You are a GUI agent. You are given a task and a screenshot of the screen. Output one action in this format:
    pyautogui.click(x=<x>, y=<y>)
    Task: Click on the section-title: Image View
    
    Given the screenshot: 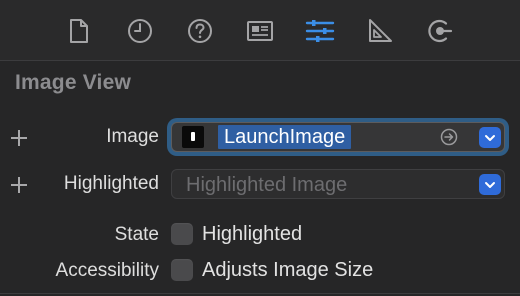 What is the action you would take?
    pyautogui.click(x=73, y=82)
    